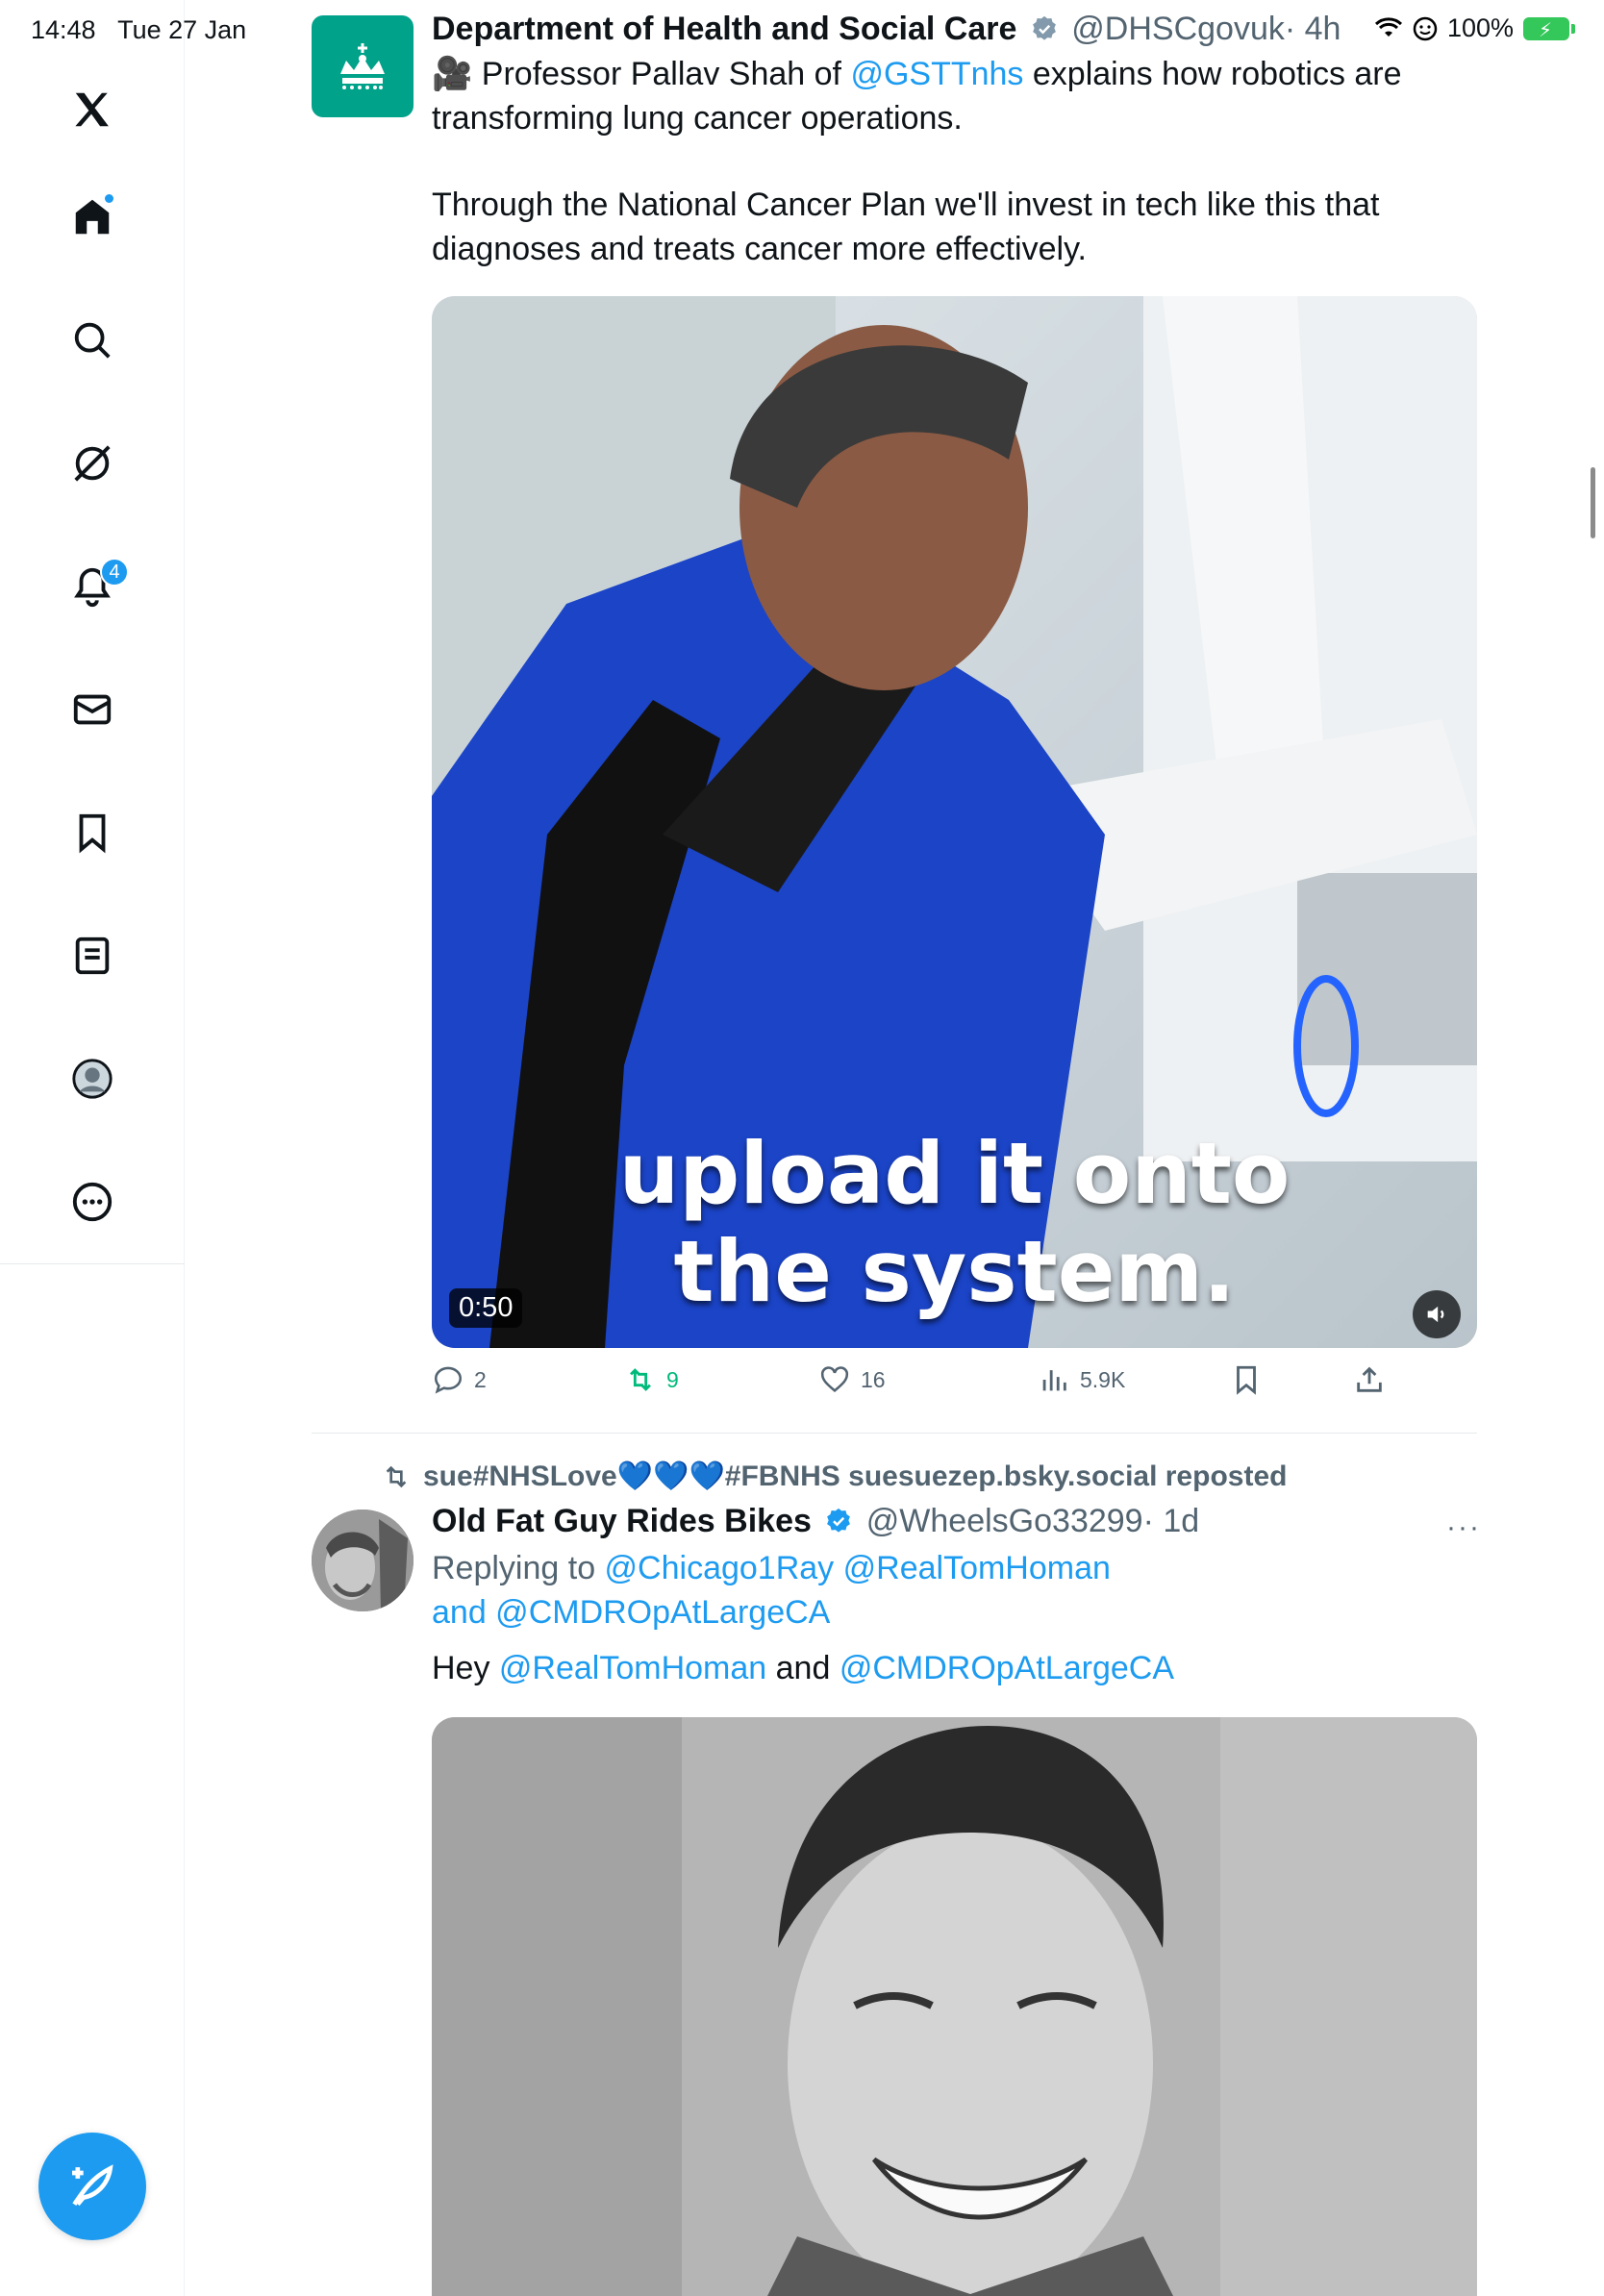 The image size is (1604, 2296). I want to click on notifications-icon: 4, so click(95, 586).